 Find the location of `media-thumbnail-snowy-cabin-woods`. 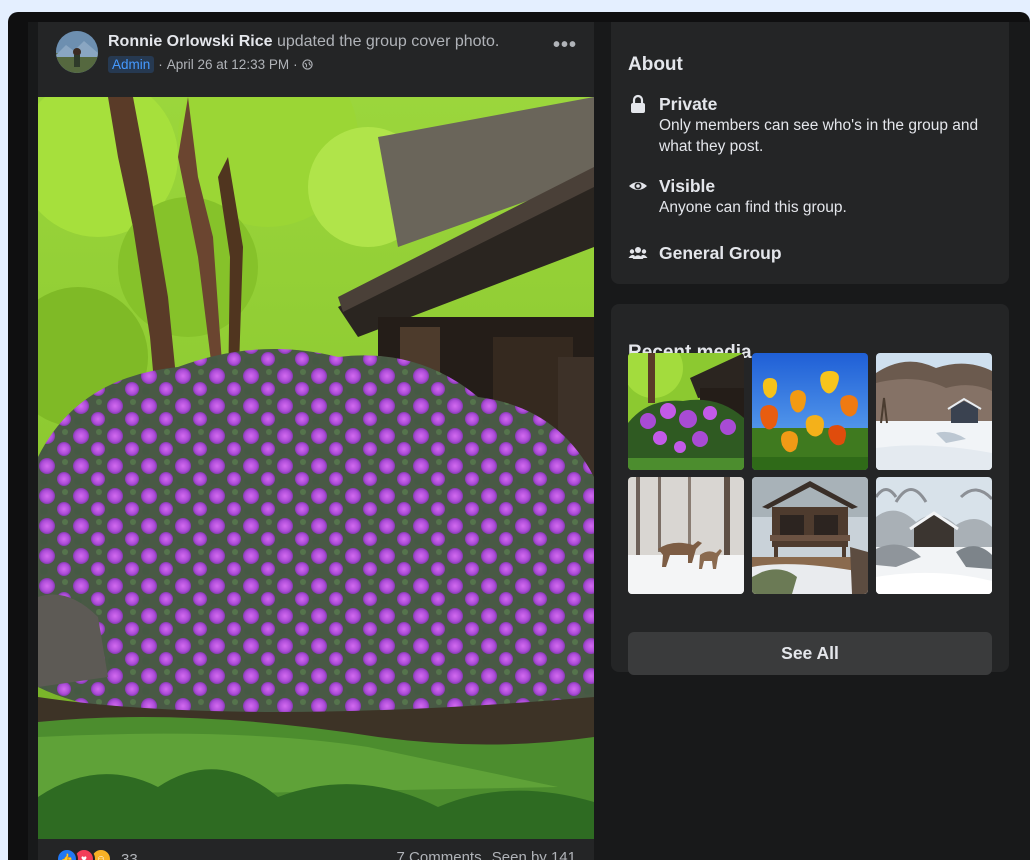

media-thumbnail-snowy-cabin-woods is located at coordinates (934, 535).